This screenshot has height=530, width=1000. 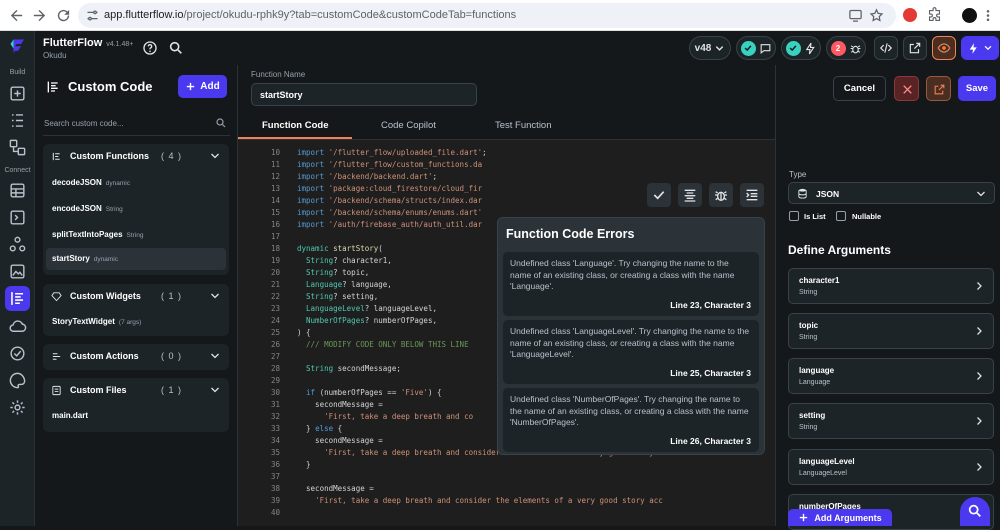 I want to click on function-item-splittextintopages: splitTextIntoPages String, so click(x=136, y=235).